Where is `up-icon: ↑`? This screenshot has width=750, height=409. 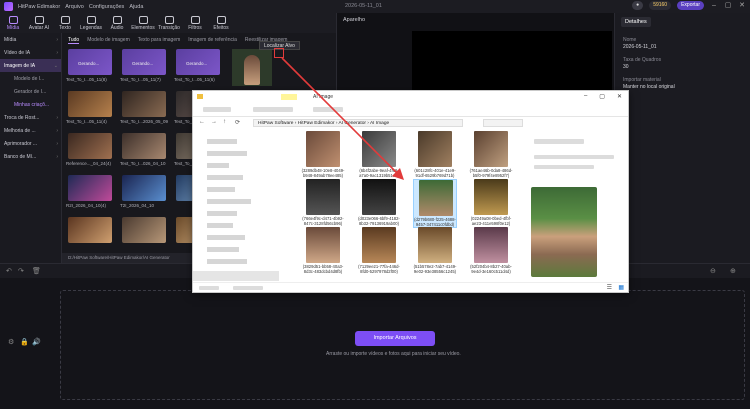
up-icon: ↑ is located at coordinates (224, 122).